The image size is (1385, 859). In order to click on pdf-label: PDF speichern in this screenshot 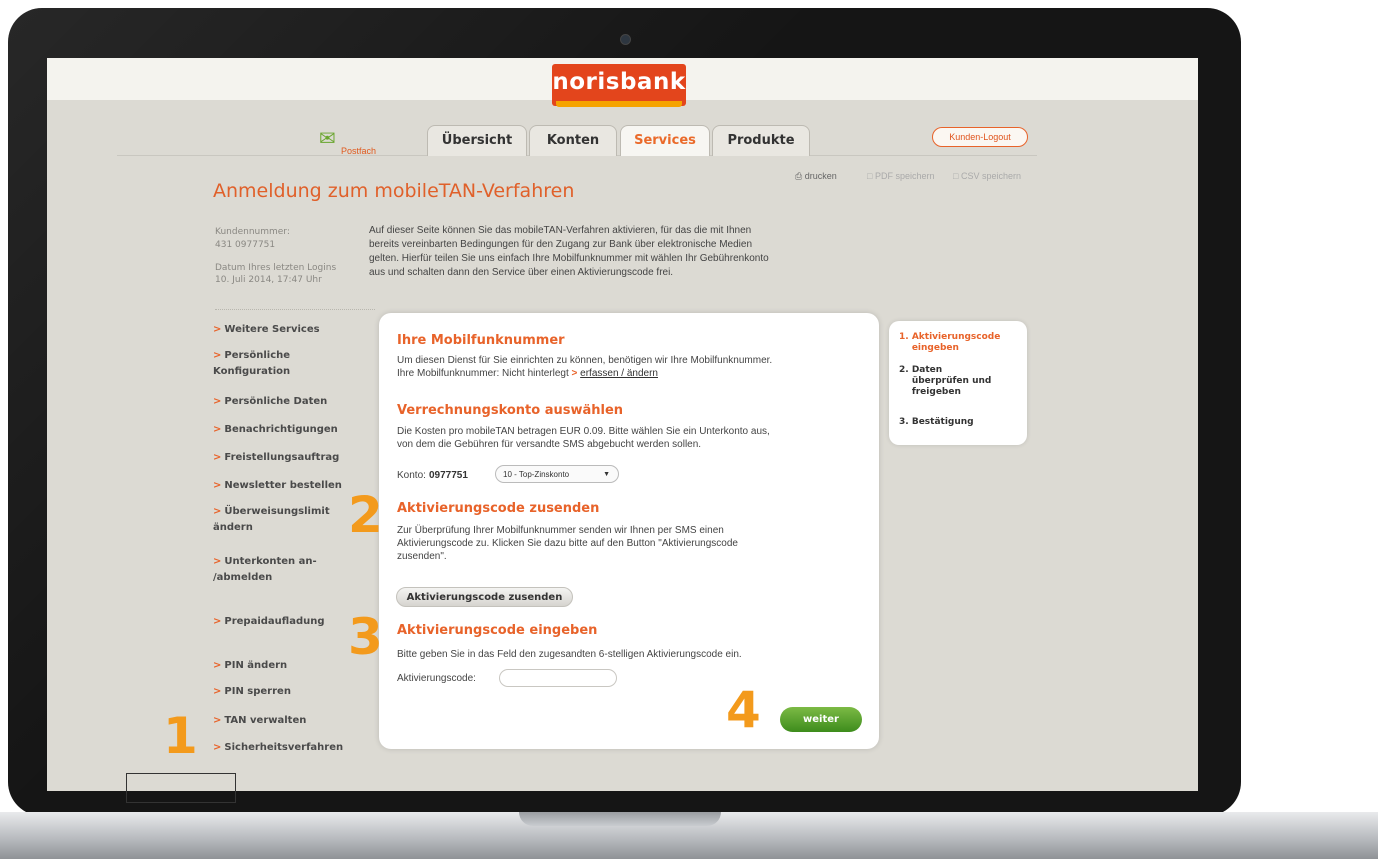, I will do `click(904, 176)`.